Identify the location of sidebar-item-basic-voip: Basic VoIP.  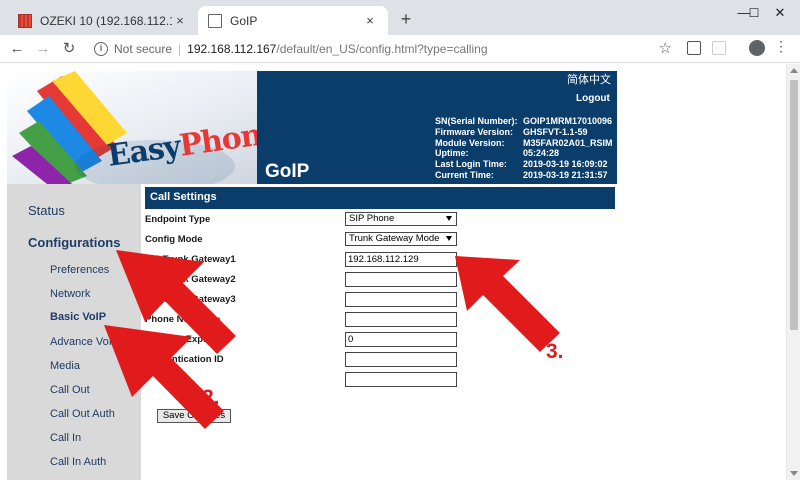
(78, 317).